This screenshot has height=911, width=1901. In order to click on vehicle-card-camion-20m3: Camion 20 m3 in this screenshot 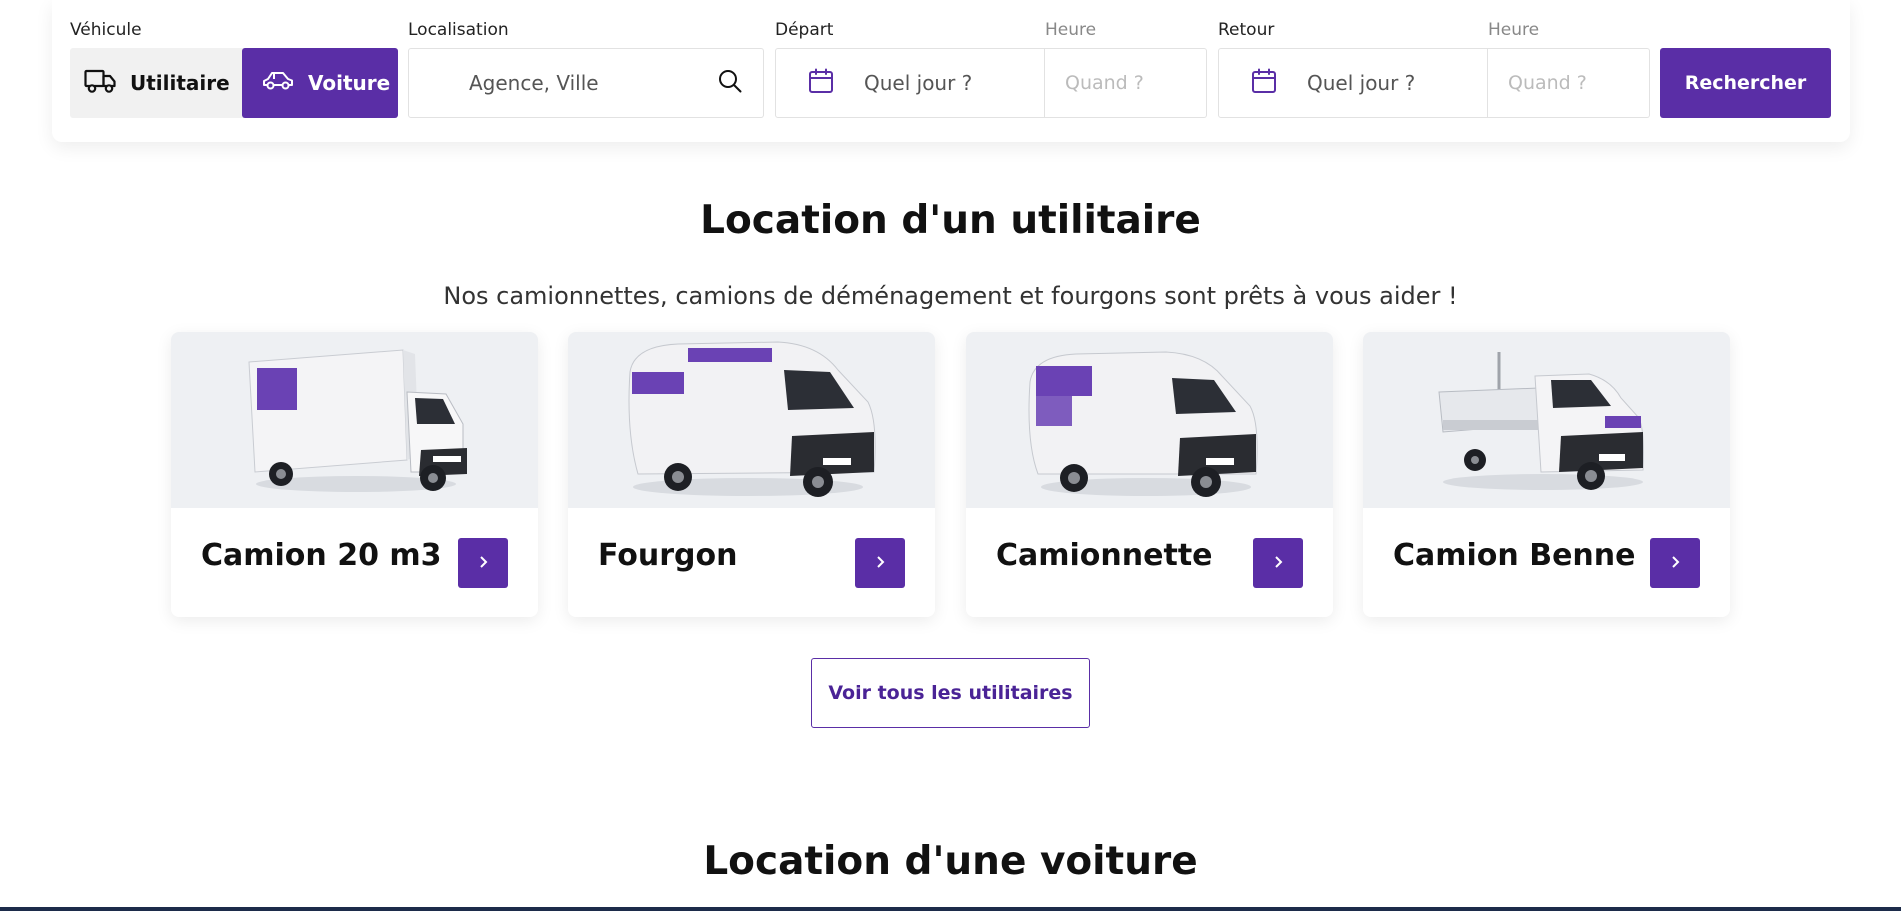, I will do `click(354, 474)`.